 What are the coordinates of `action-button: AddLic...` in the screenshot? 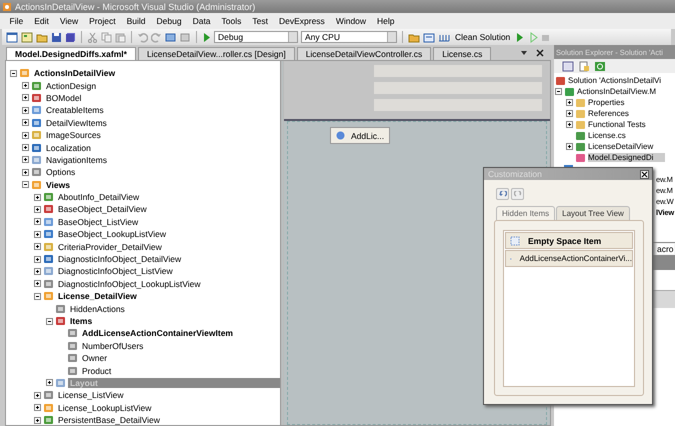 It's located at (360, 135).